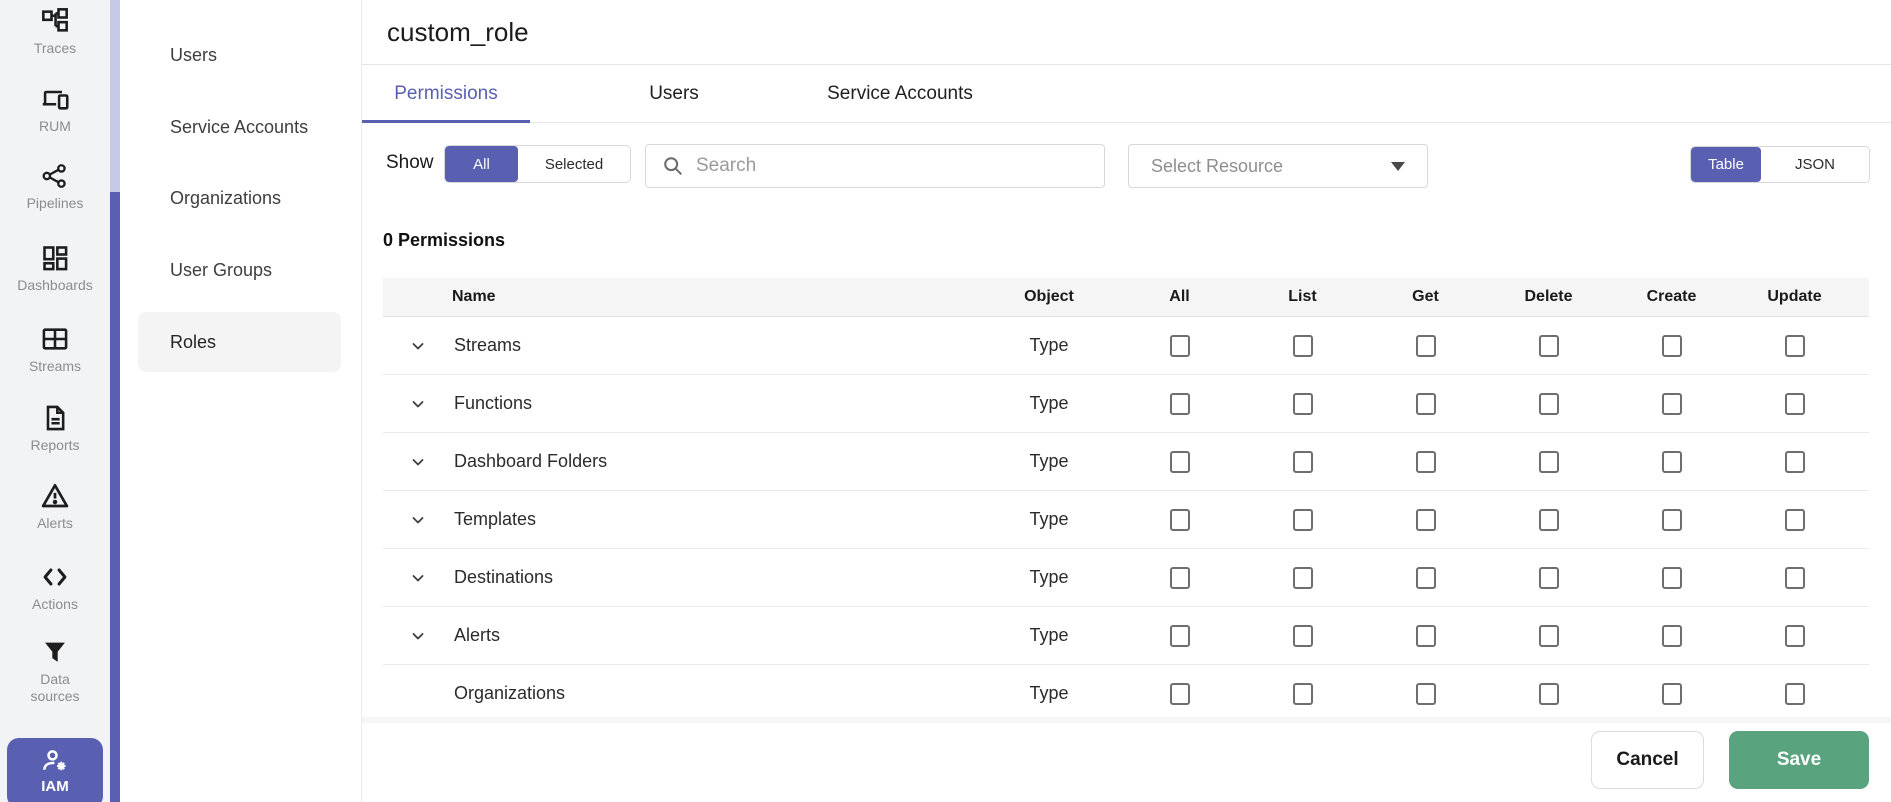 The image size is (1891, 802). Describe the element at coordinates (55, 268) in the screenshot. I see `sidebar-item-dashboards: Dashboards` at that location.